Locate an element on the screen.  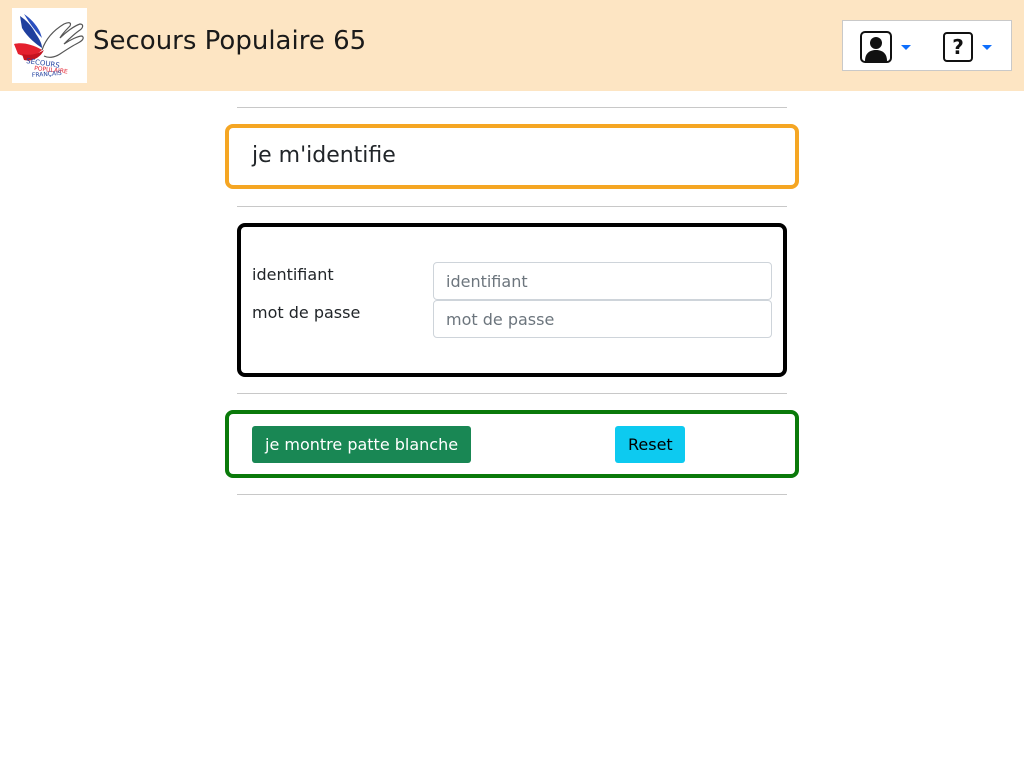
svg-text: FRANÇAIS is located at coordinates (47, 74).